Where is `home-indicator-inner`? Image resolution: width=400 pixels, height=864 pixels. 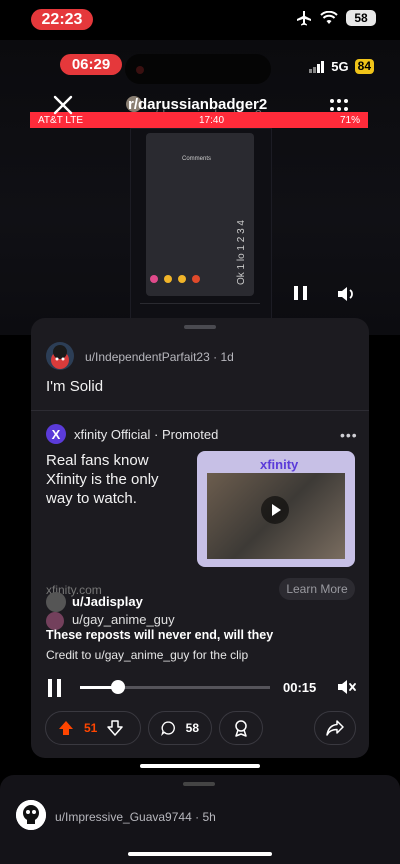
home-indicator-inner is located at coordinates (200, 766).